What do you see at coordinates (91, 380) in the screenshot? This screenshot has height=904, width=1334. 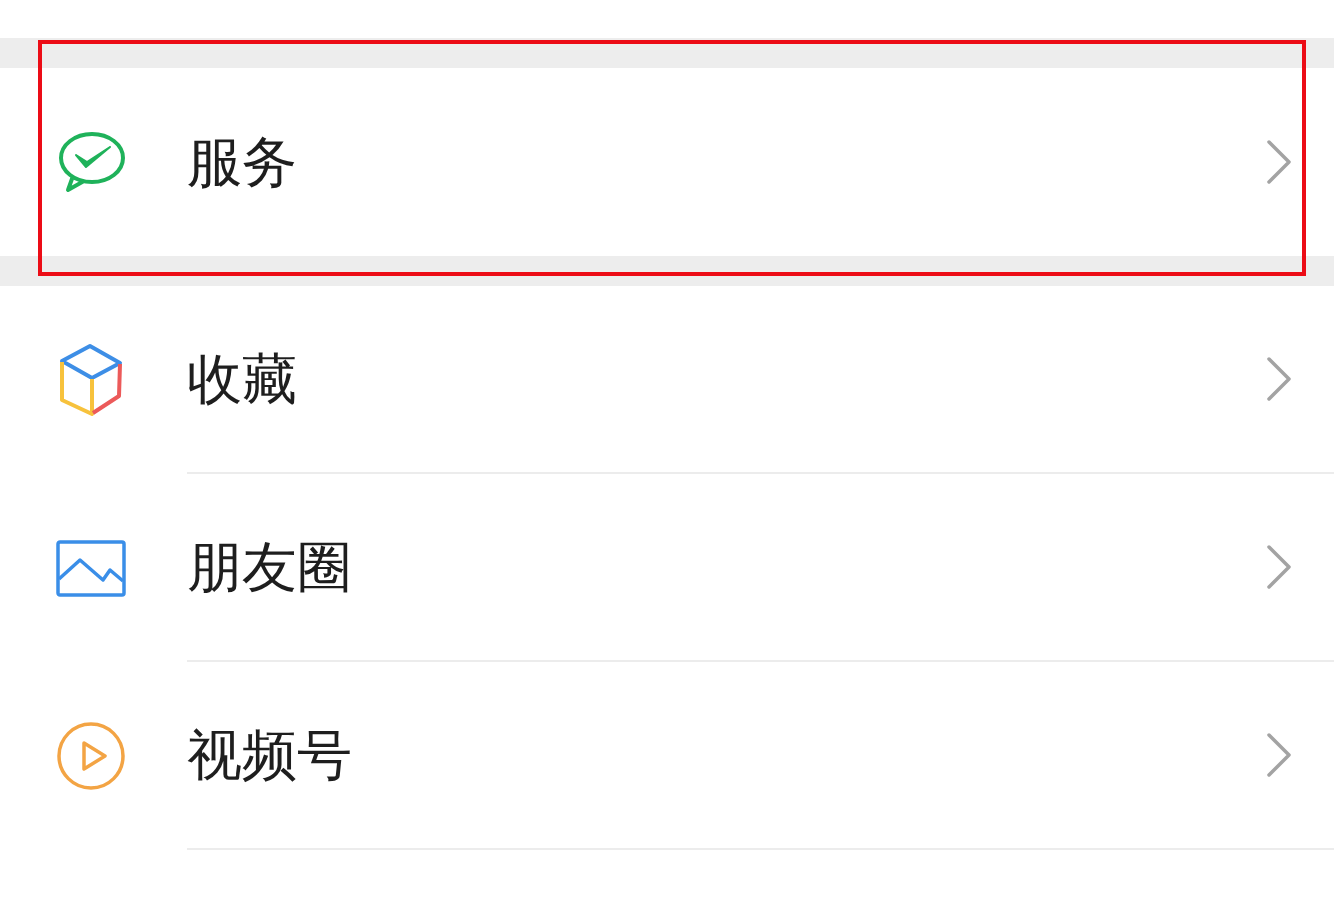 I see `cube-icon` at bounding box center [91, 380].